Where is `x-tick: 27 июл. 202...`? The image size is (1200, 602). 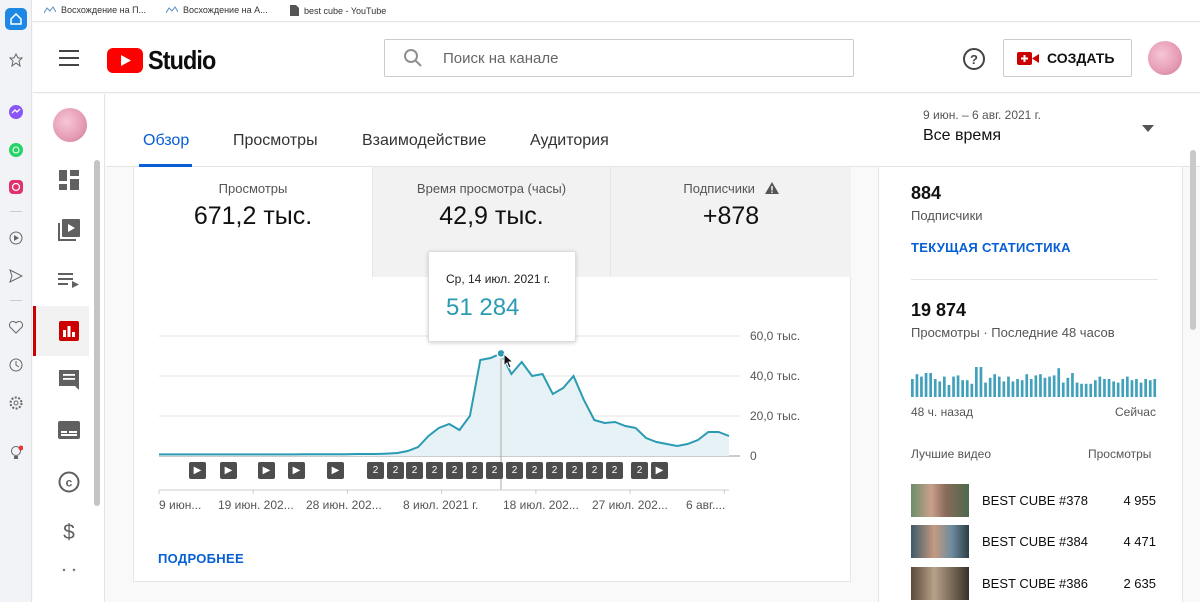 x-tick: 27 июл. 202... is located at coordinates (630, 505).